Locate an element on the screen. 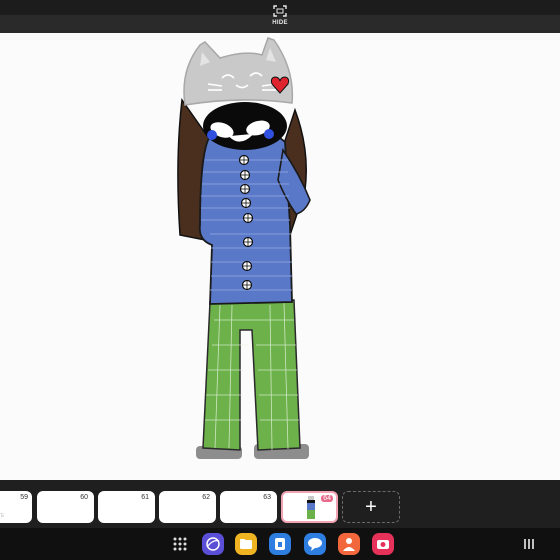  frame-number: 64 is located at coordinates (327, 498).